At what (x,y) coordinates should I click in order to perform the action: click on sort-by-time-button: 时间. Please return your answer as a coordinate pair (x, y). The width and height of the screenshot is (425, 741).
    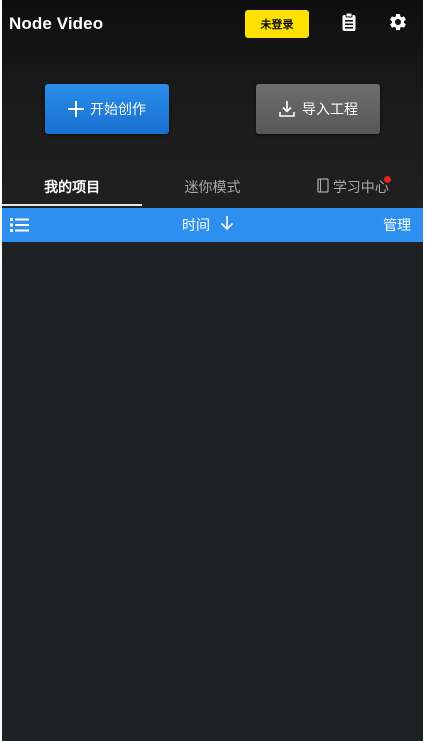
    Looking at the image, I should click on (208, 225).